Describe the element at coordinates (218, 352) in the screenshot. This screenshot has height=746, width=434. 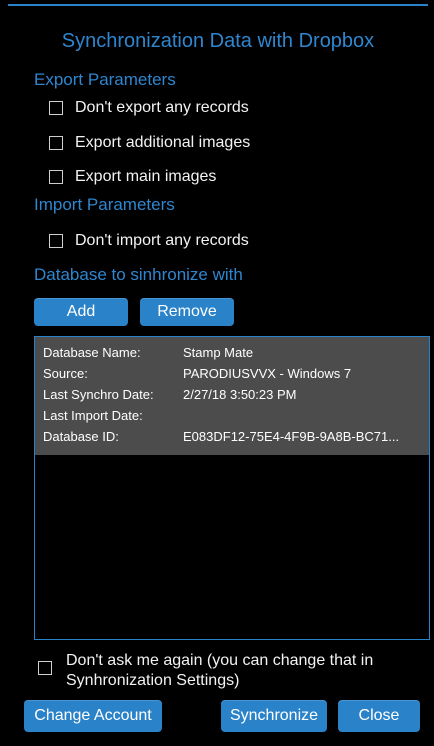
I see `field-value: Stamp Mate` at that location.